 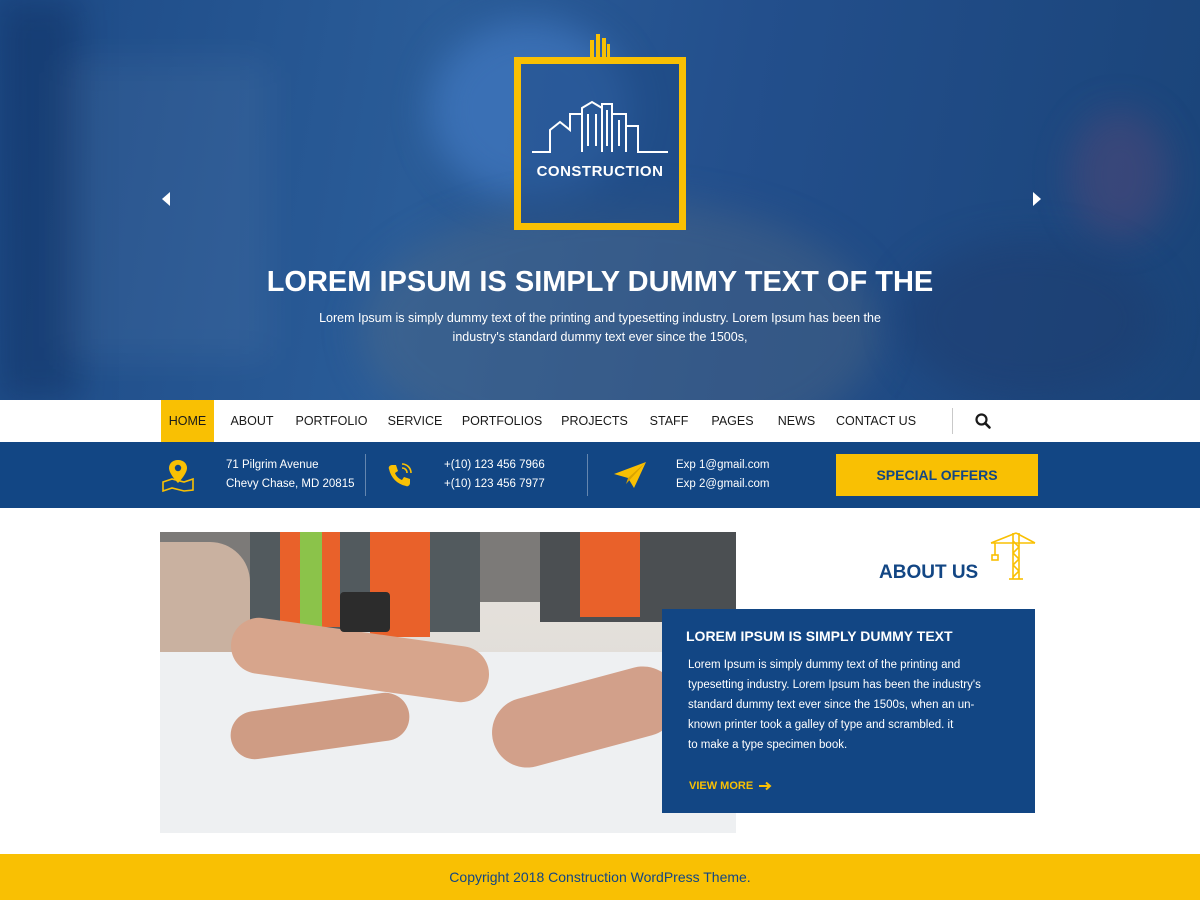 I want to click on hero-bg-figure, so click(x=1120, y=175).